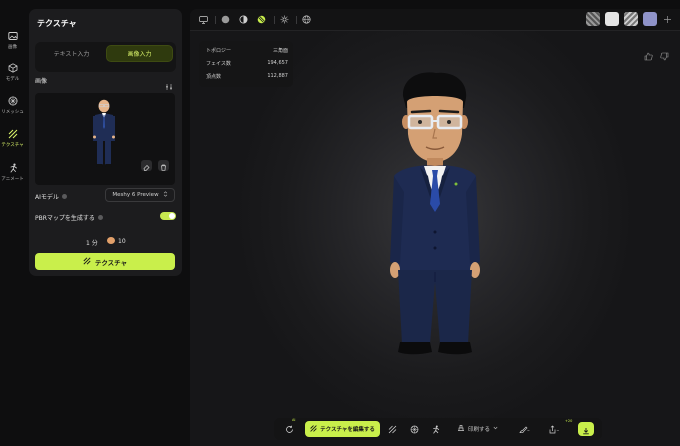  What do you see at coordinates (214, 77) in the screenshot?
I see `stat-label: 頂点数` at bounding box center [214, 77].